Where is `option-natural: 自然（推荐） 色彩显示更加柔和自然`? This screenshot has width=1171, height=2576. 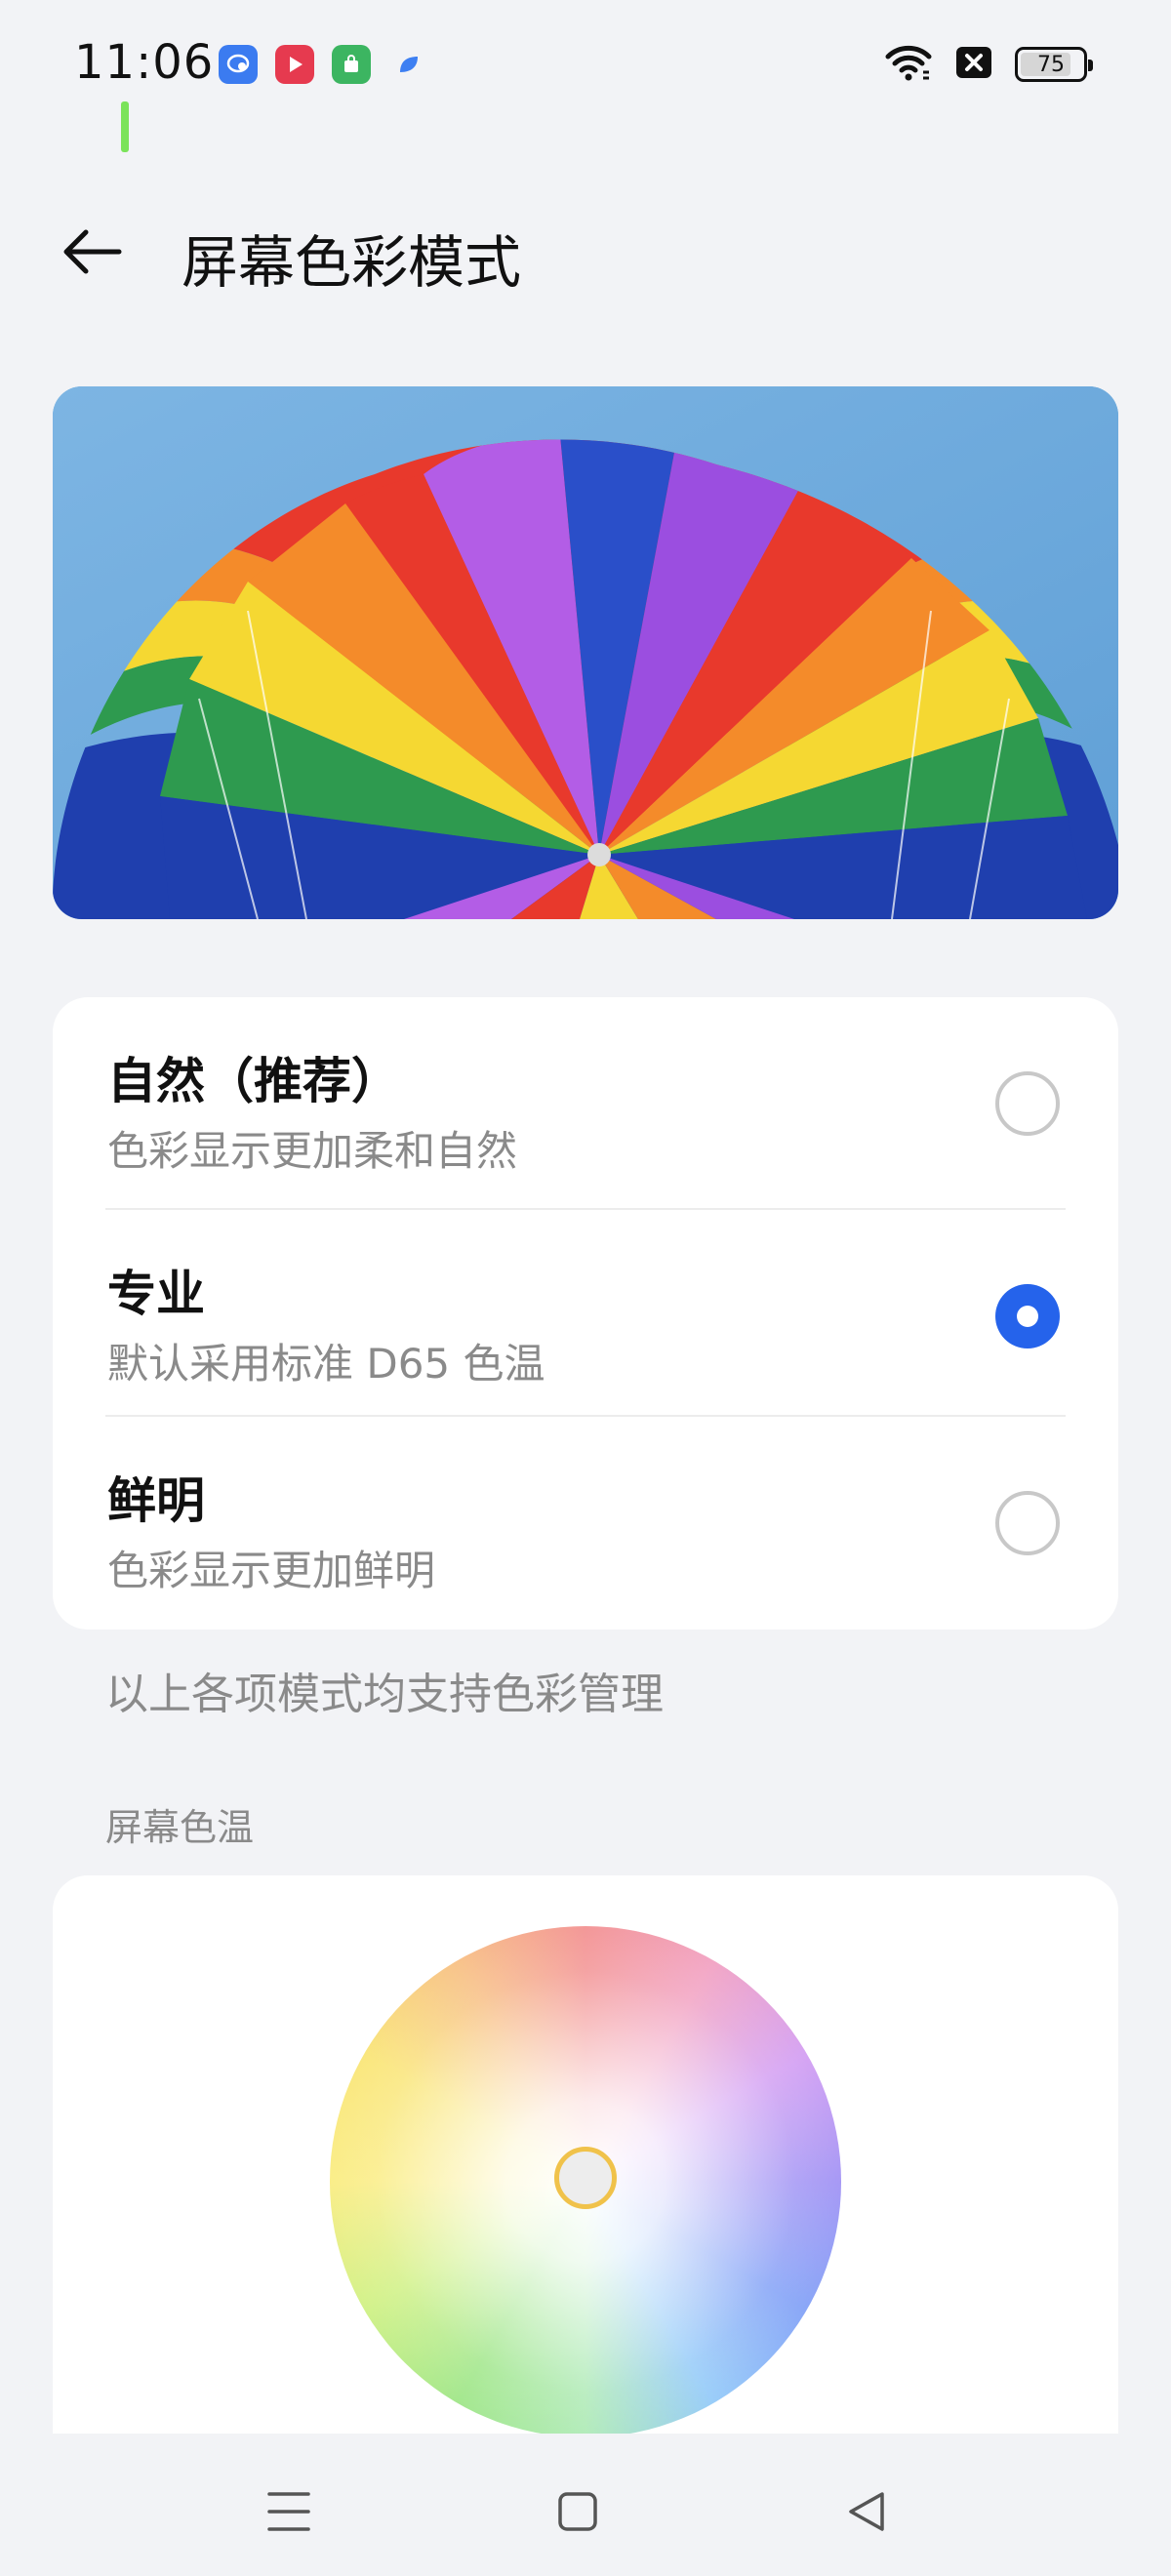
option-natural: 自然（推荐） 色彩显示更加柔和自然 is located at coordinates (585, 1100).